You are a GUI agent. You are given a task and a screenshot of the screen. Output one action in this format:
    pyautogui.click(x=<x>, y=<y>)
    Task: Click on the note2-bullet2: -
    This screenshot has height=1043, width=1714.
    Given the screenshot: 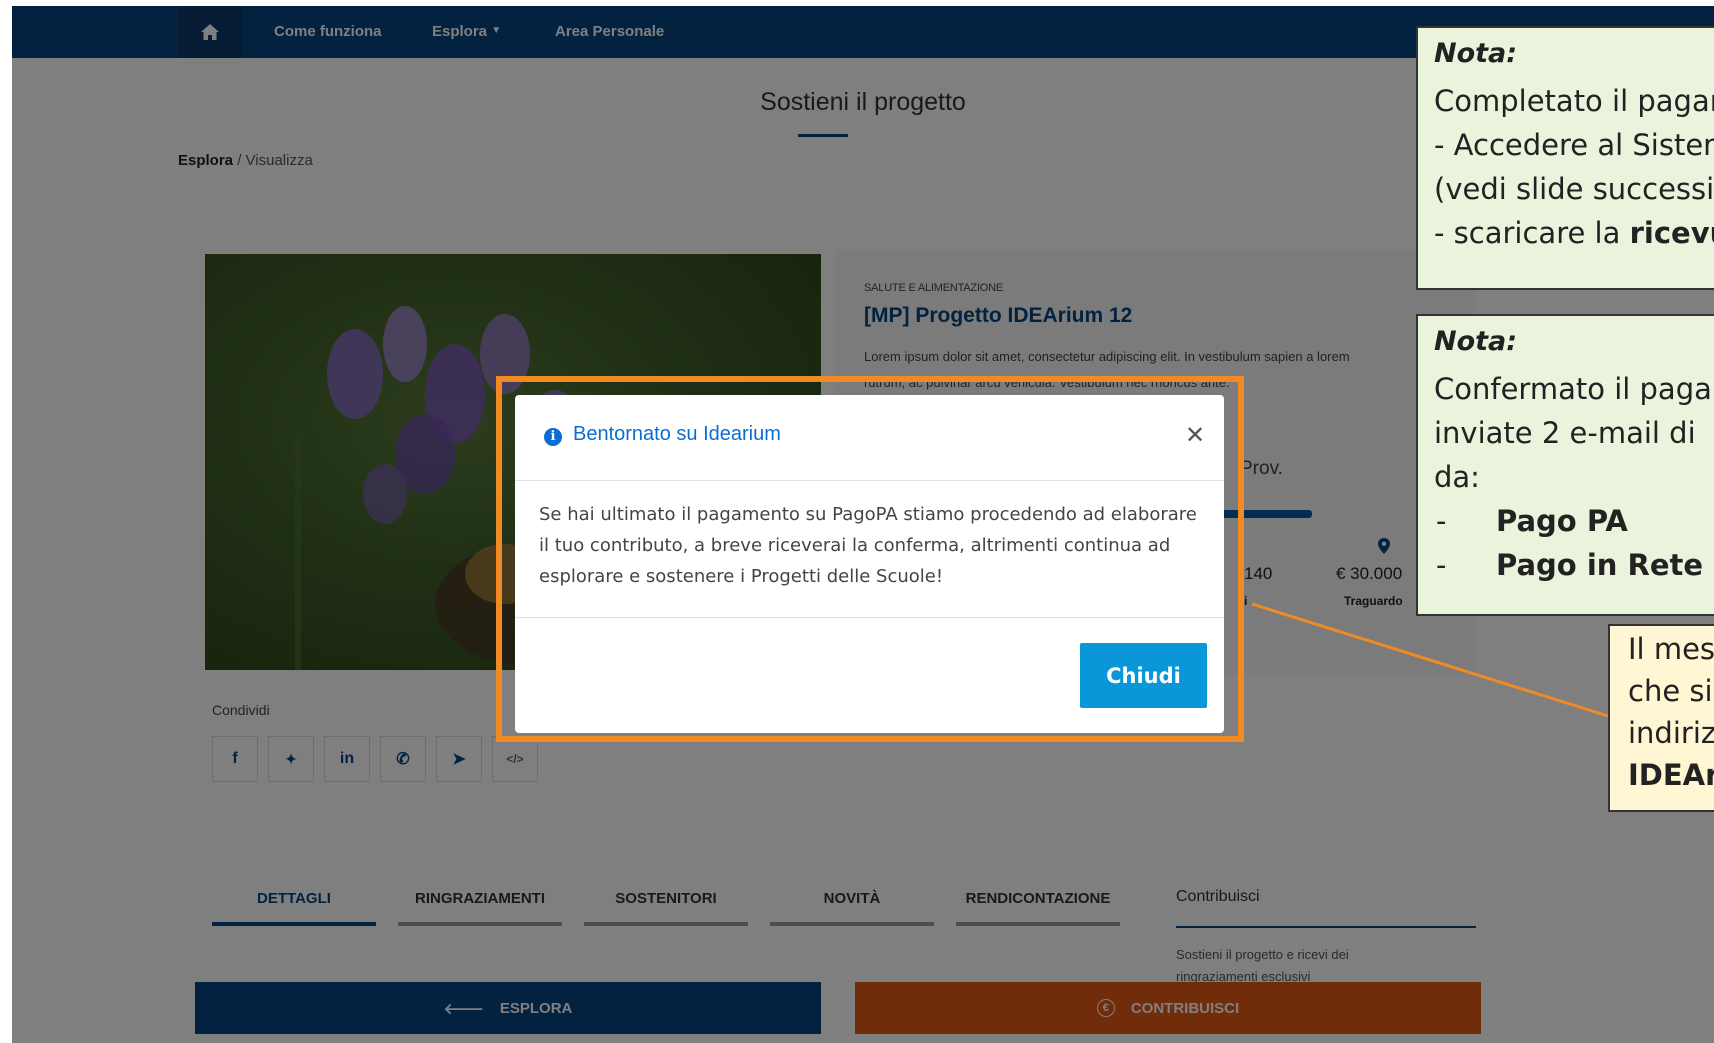 What is the action you would take?
    pyautogui.click(x=1441, y=565)
    